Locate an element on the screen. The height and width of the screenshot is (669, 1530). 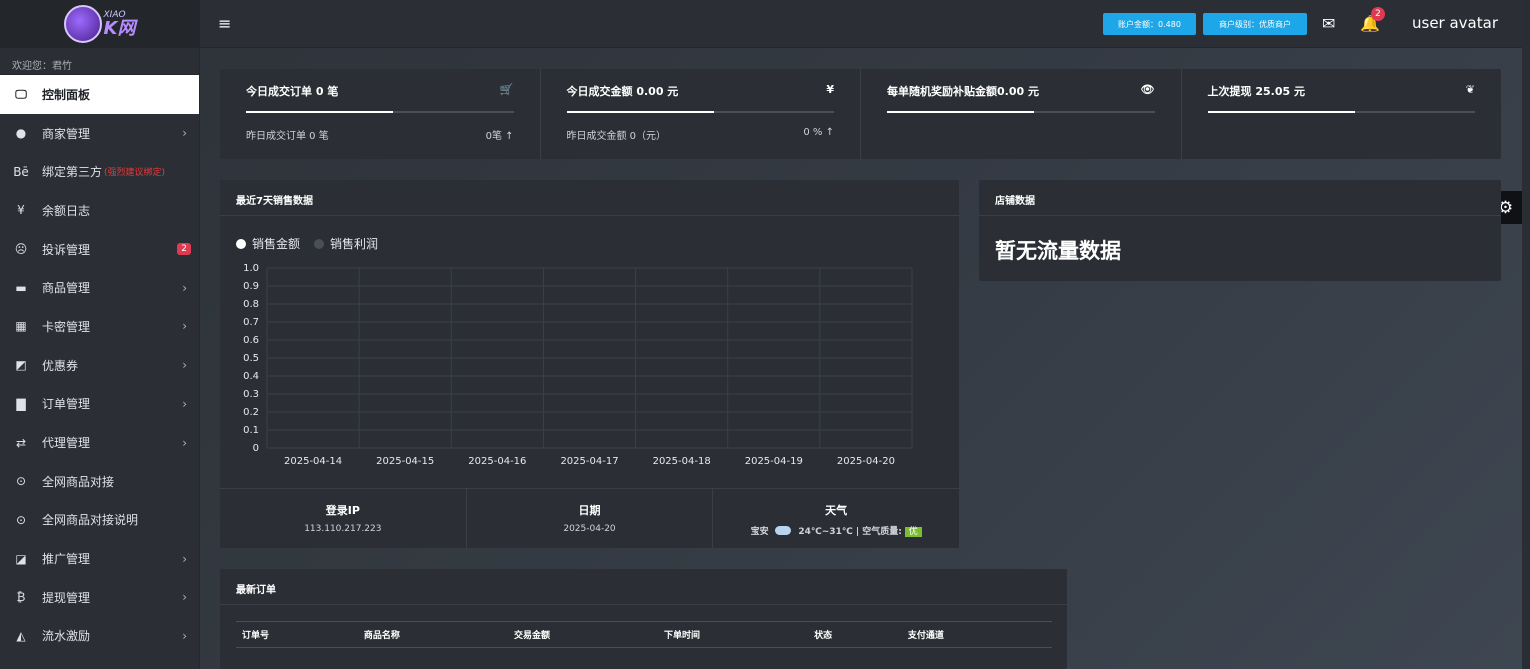
sidebar-item-label: 卡密管理 is located at coordinates (66, 326).